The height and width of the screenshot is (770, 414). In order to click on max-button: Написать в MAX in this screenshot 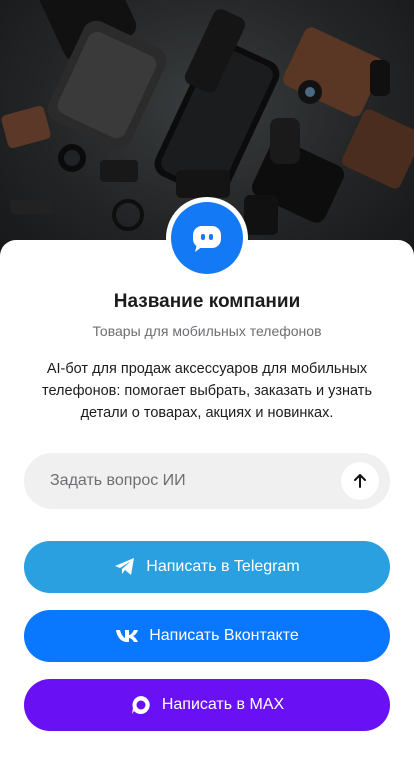, I will do `click(207, 705)`.